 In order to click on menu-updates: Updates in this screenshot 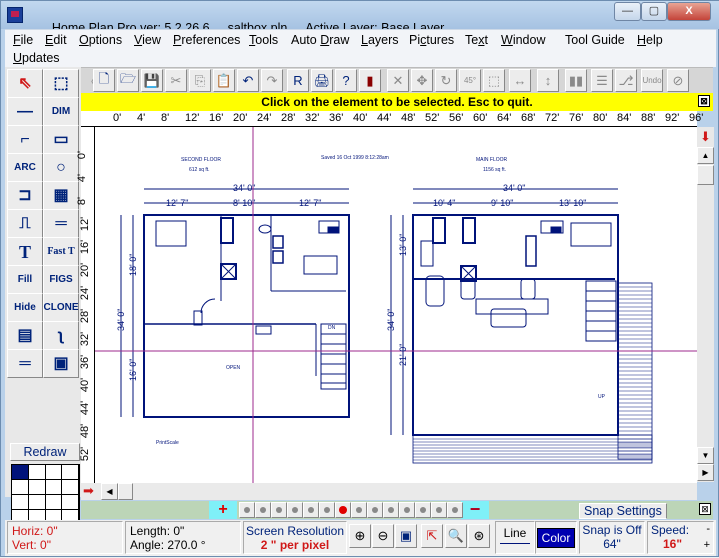, I will do `click(36, 58)`.